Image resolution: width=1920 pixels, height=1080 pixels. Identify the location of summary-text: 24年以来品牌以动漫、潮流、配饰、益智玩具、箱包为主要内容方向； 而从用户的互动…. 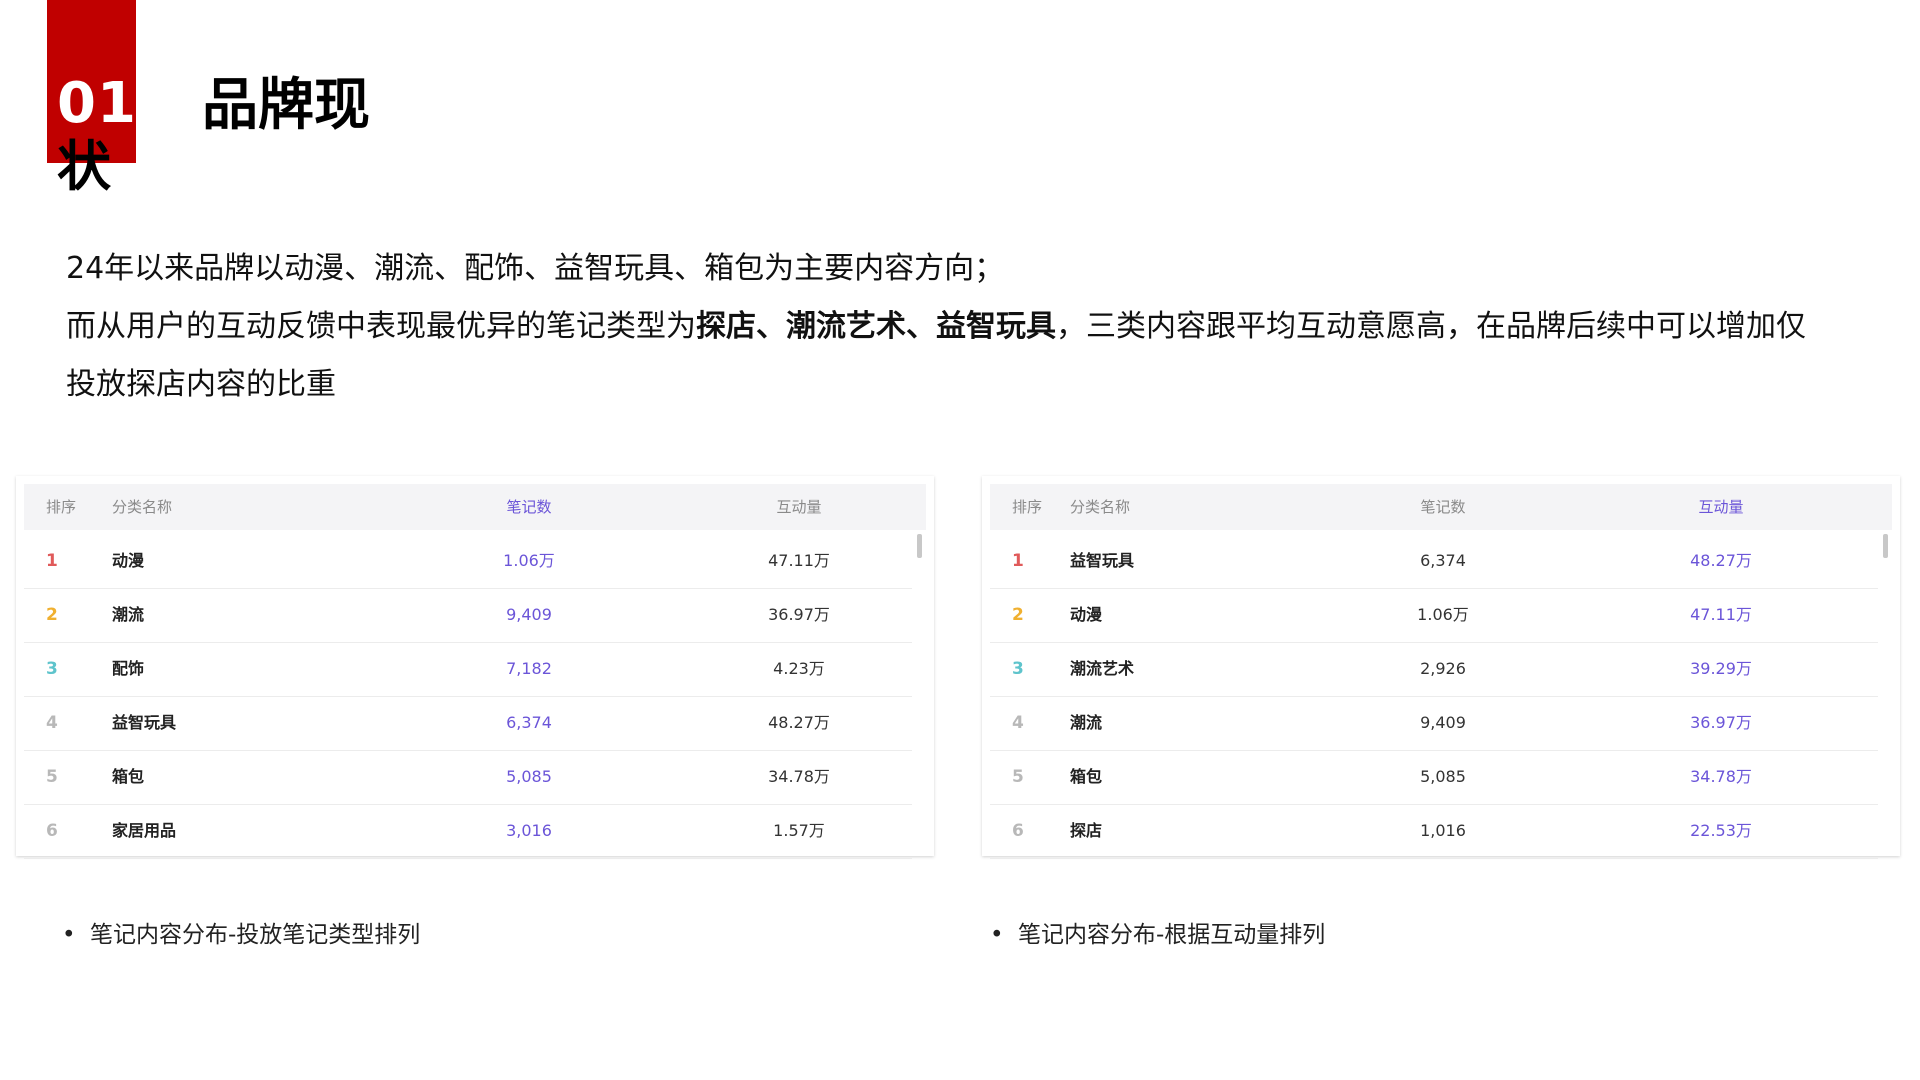
(946, 327).